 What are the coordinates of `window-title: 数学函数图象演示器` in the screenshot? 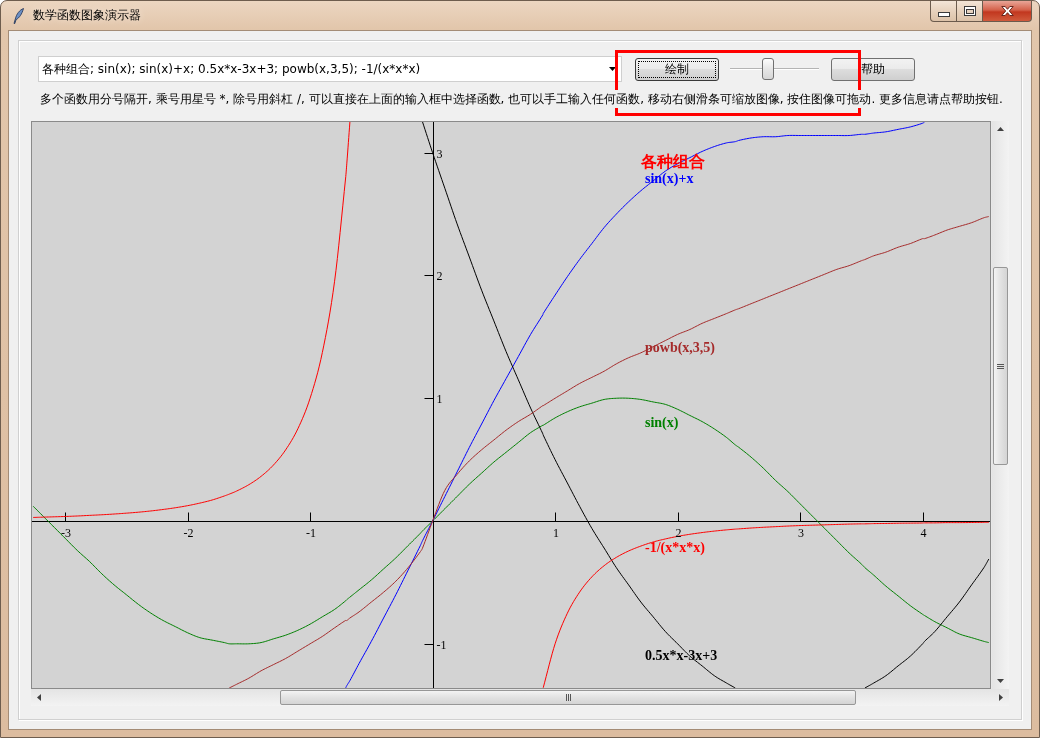 It's located at (87, 15).